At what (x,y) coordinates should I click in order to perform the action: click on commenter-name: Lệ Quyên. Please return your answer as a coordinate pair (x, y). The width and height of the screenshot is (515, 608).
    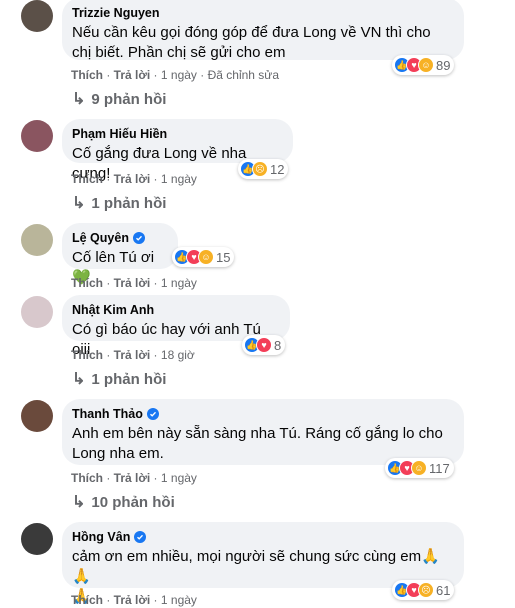
    Looking at the image, I should click on (119, 238).